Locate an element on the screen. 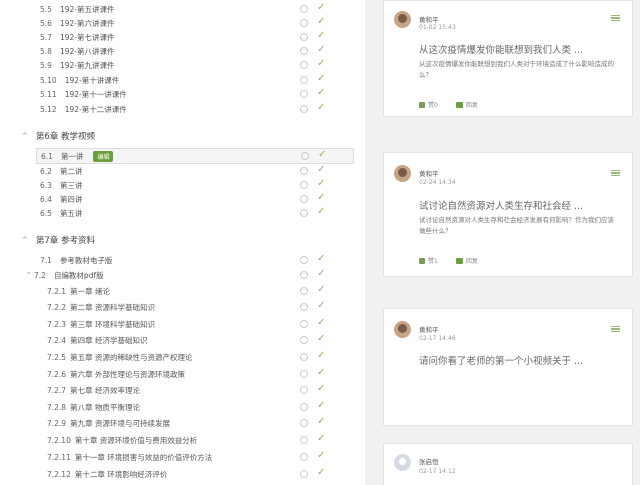 This screenshot has height=485, width=640. item-number: 6.5 is located at coordinates (46, 213).